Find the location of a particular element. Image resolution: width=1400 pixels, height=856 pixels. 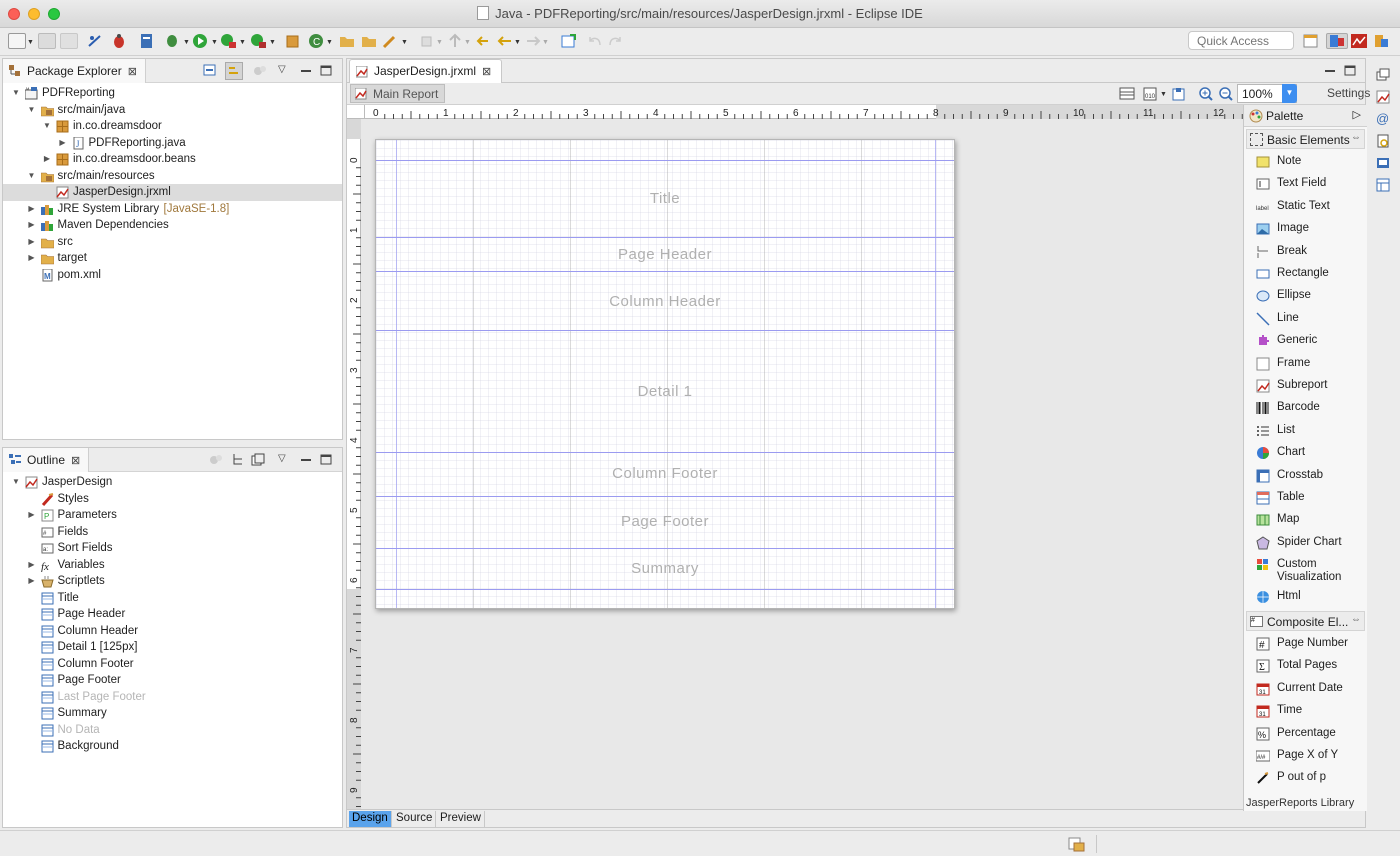

tree-item: Column Footer is located at coordinates (172, 664).